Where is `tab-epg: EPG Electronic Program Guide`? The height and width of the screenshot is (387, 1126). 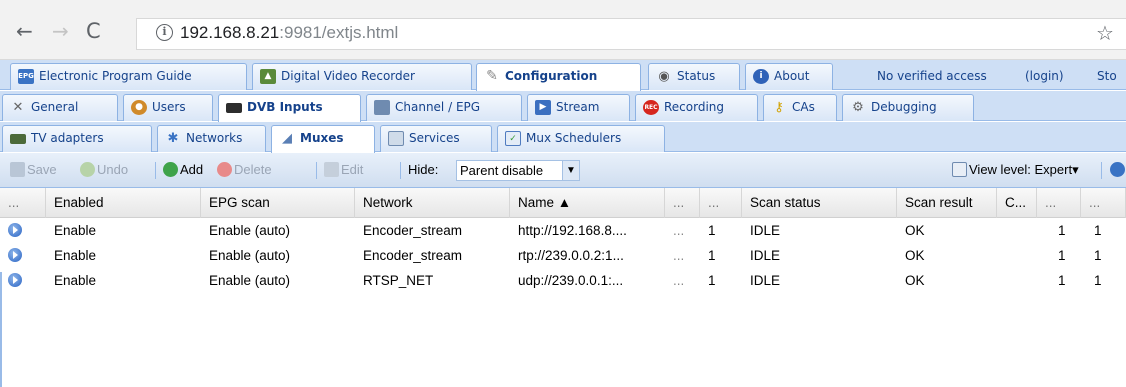
tab-epg: EPG Electronic Program Guide is located at coordinates (128, 76).